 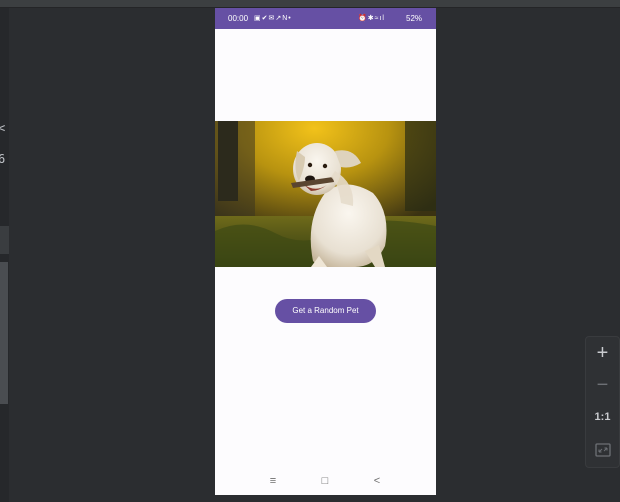 I want to click on golden-retriever-photo, so click(x=325, y=194).